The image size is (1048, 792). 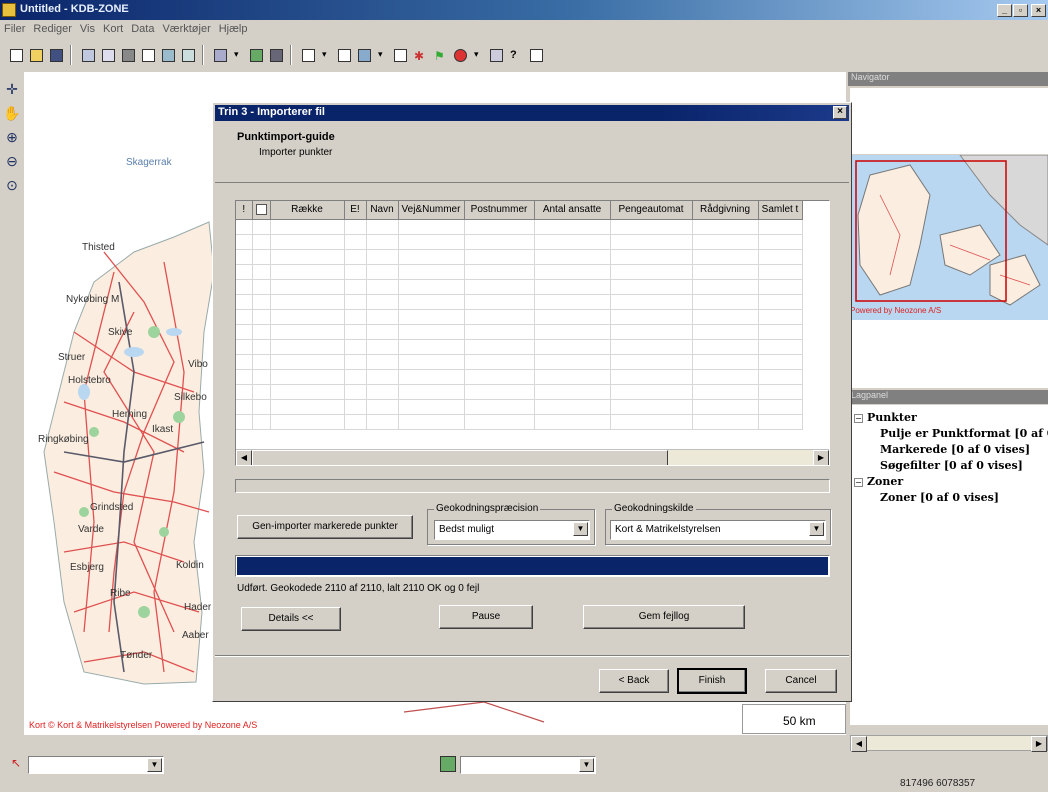 What do you see at coordinates (440, 55) in the screenshot?
I see `flag-icon: ⚑` at bounding box center [440, 55].